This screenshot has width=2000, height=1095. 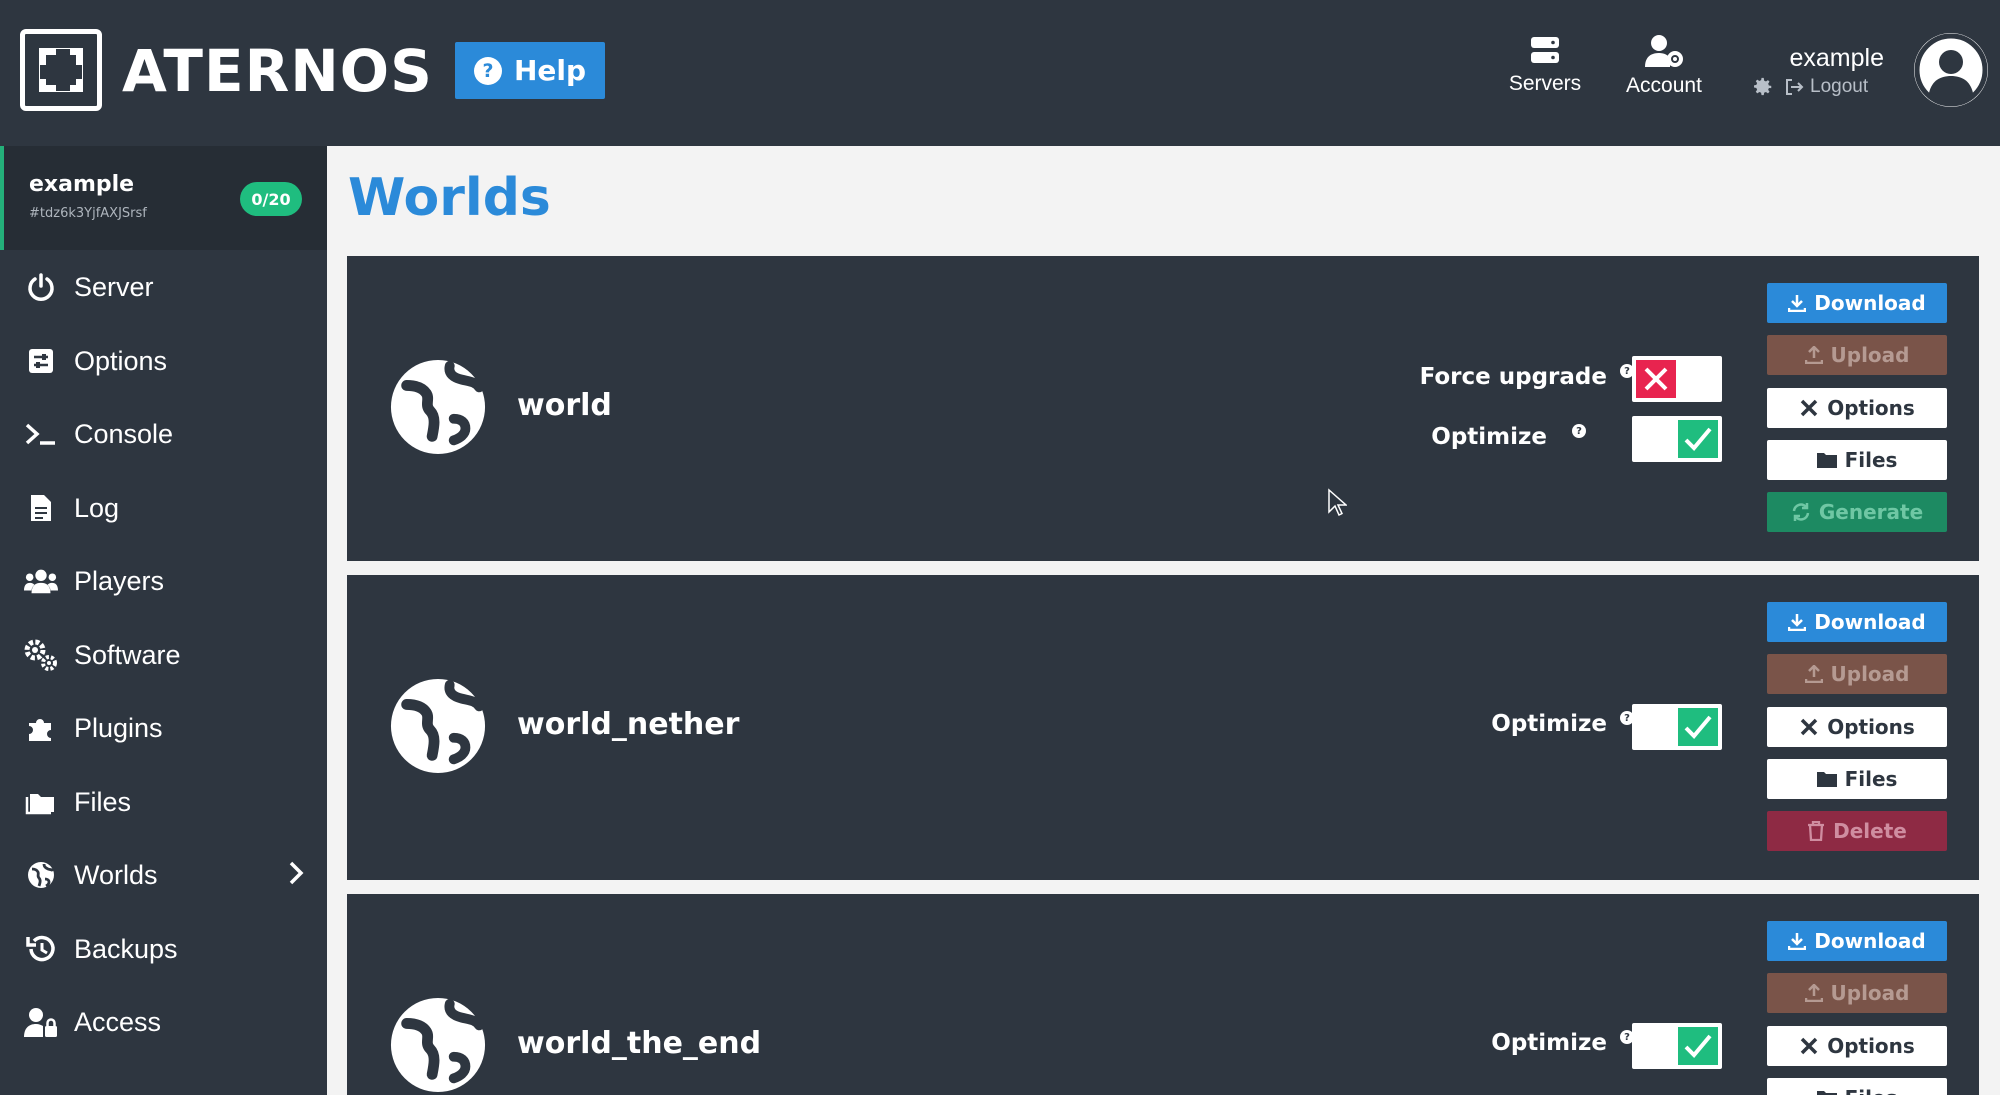 I want to click on nav-account-label: Account, so click(x=1664, y=85).